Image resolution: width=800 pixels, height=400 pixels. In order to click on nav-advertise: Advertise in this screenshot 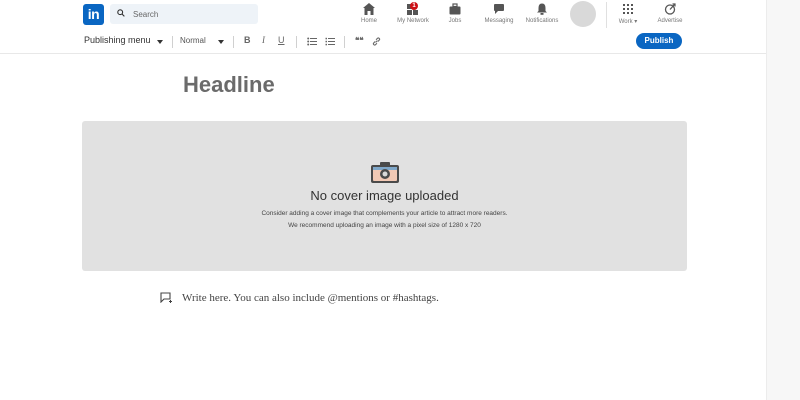, I will do `click(670, 15)`.